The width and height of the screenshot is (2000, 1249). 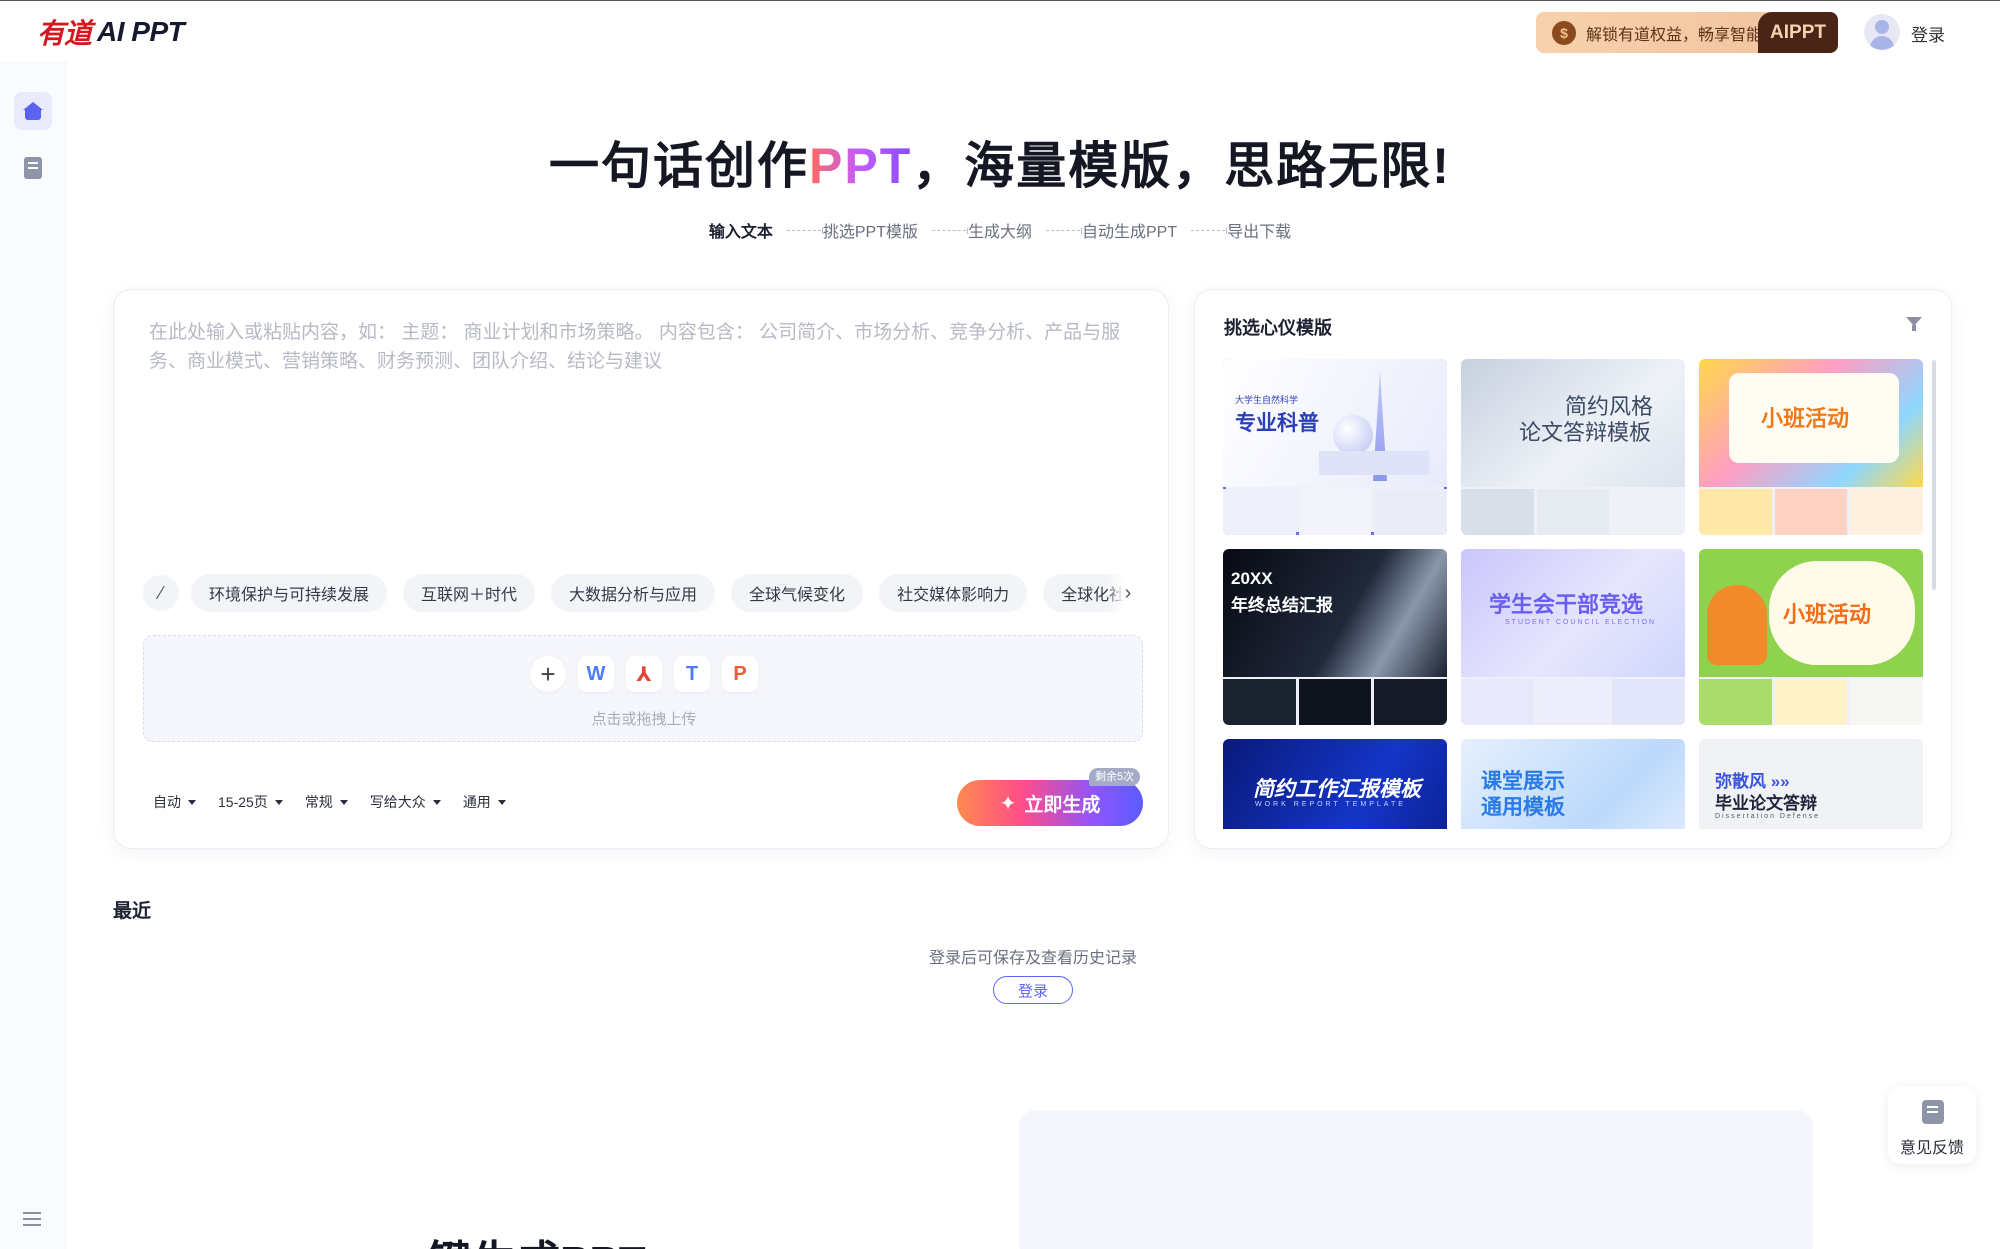 I want to click on vip-tag: AIPPT, so click(x=1798, y=32).